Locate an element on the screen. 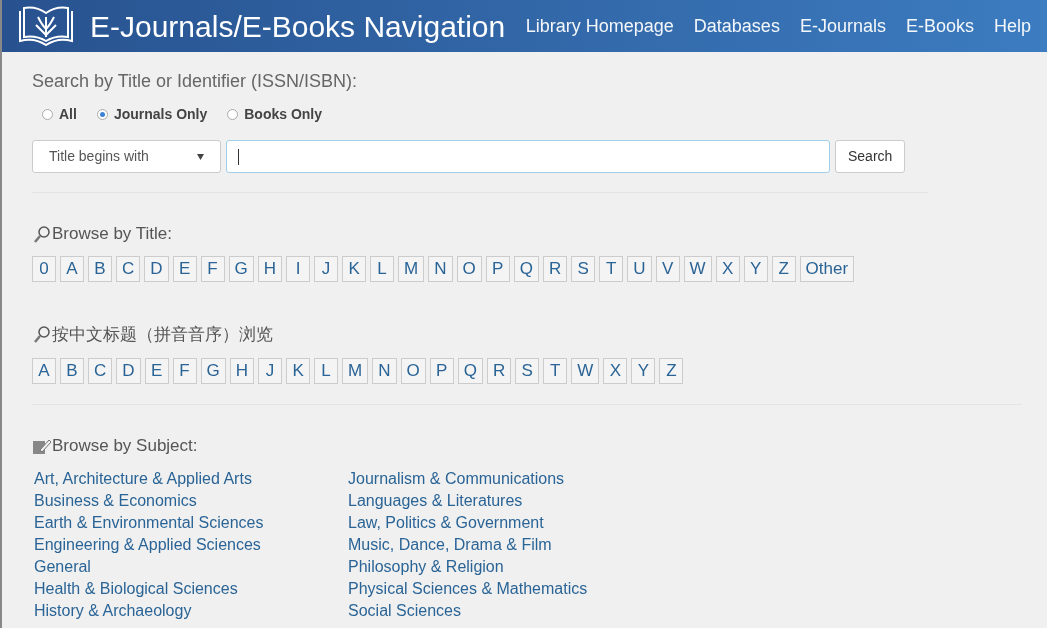  subject-link: Social Sciences is located at coordinates (404, 610).